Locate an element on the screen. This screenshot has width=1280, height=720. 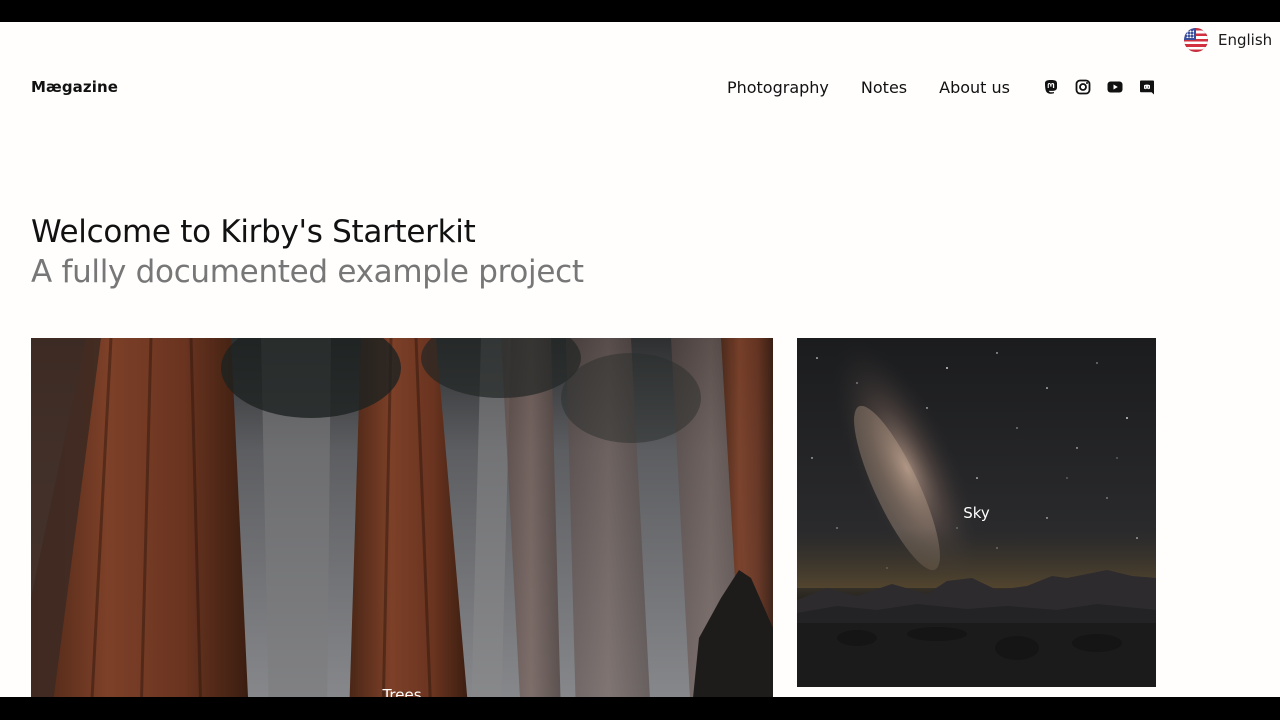
gallery-card-label: Sky is located at coordinates (976, 513).